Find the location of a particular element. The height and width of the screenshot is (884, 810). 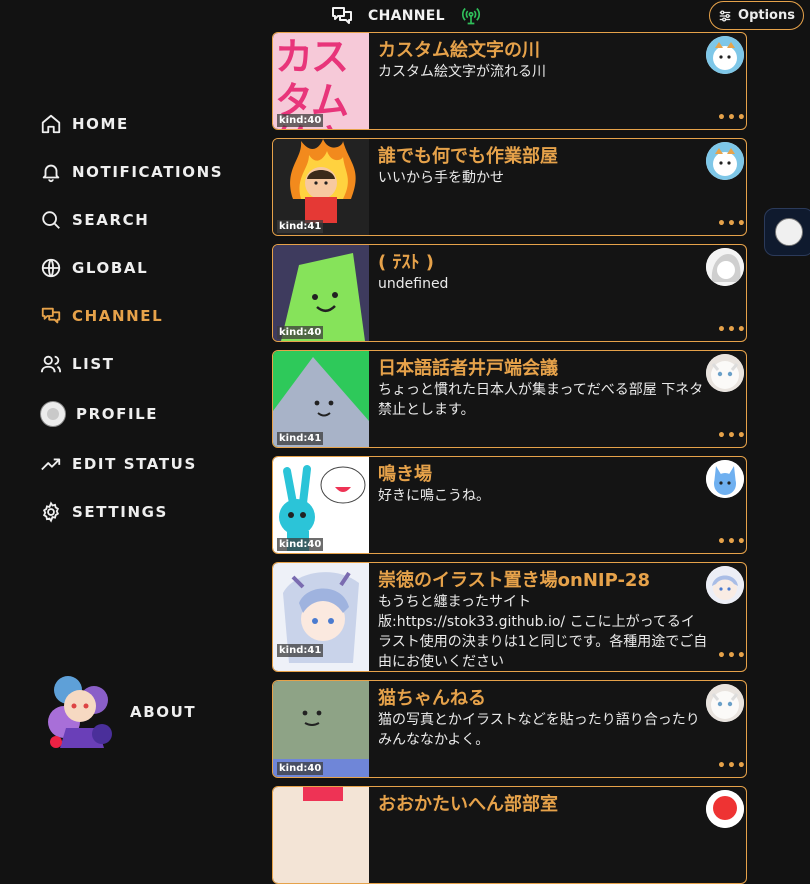

nav-home-label: HOME is located at coordinates (100, 124).